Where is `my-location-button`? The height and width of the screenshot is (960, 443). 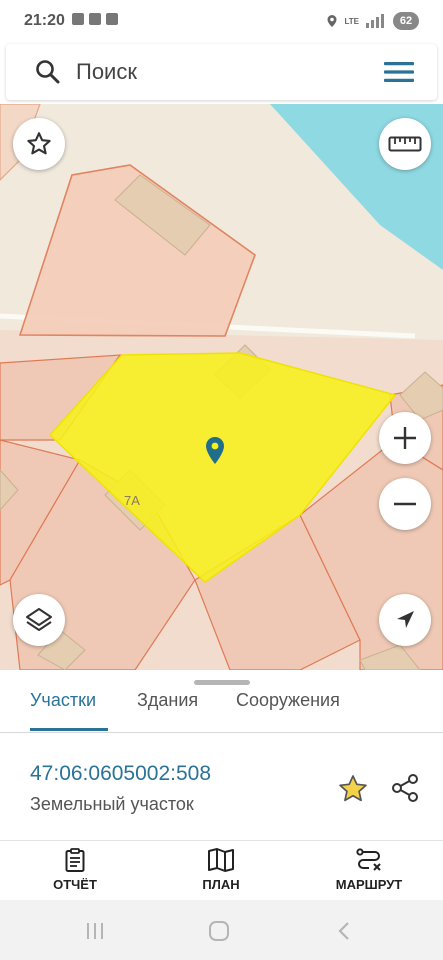
my-location-button is located at coordinates (405, 620).